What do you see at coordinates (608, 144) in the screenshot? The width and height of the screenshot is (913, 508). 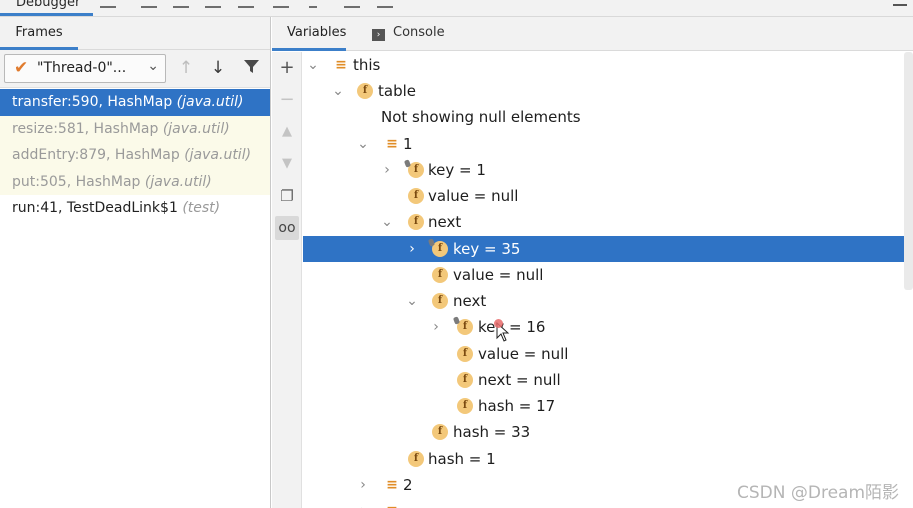 I see `tree-row: ⌄ ≡ 1` at bounding box center [608, 144].